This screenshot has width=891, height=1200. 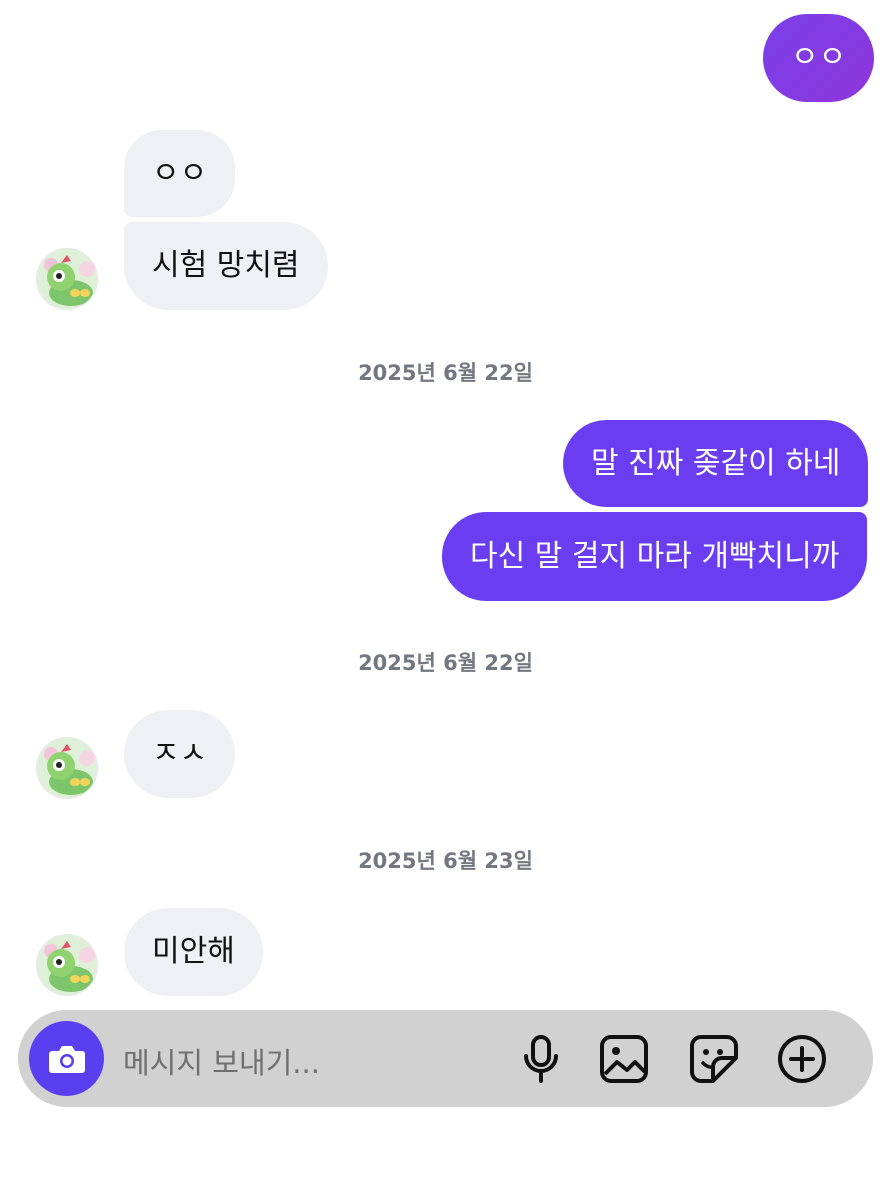 I want to click on message-text: ㅈㅅ, so click(x=180, y=753).